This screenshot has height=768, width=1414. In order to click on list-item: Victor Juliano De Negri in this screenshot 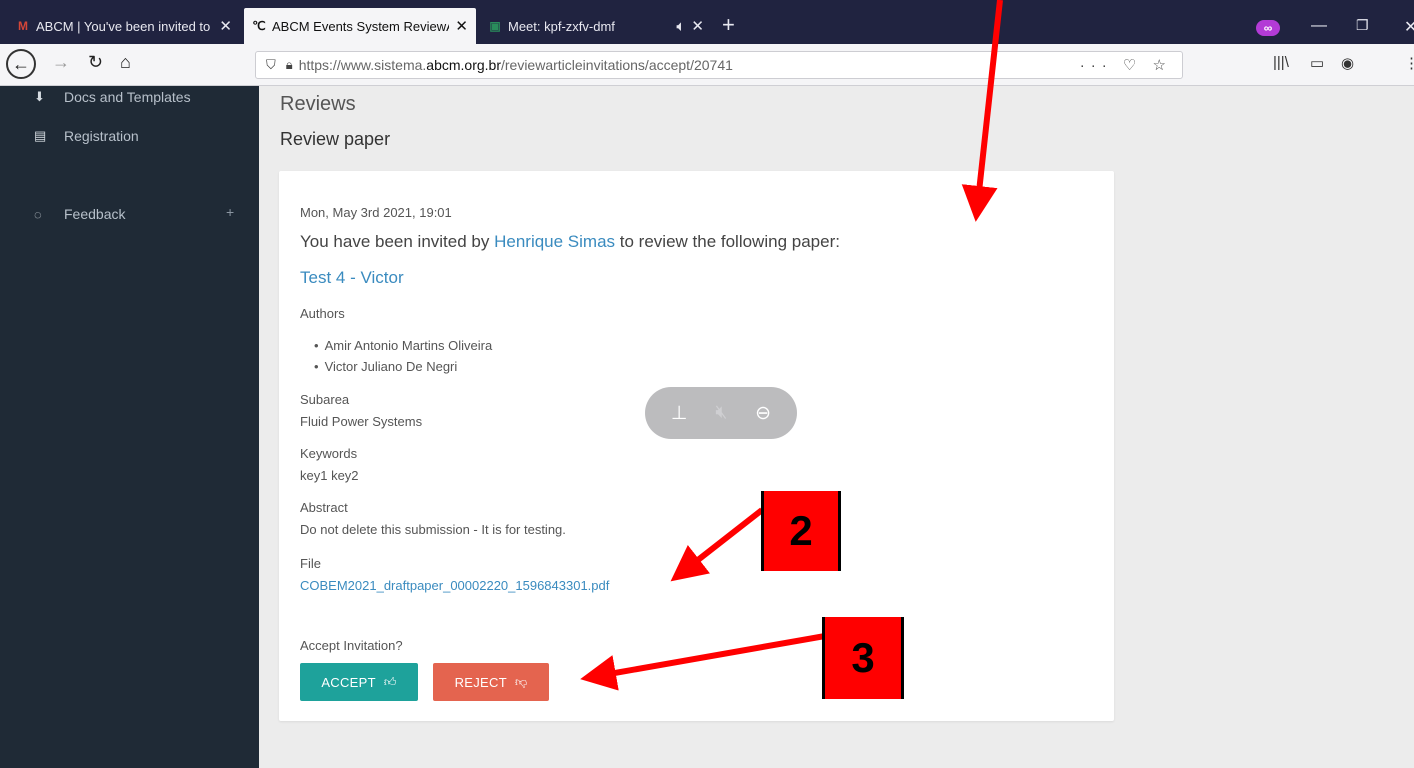, I will do `click(403, 366)`.